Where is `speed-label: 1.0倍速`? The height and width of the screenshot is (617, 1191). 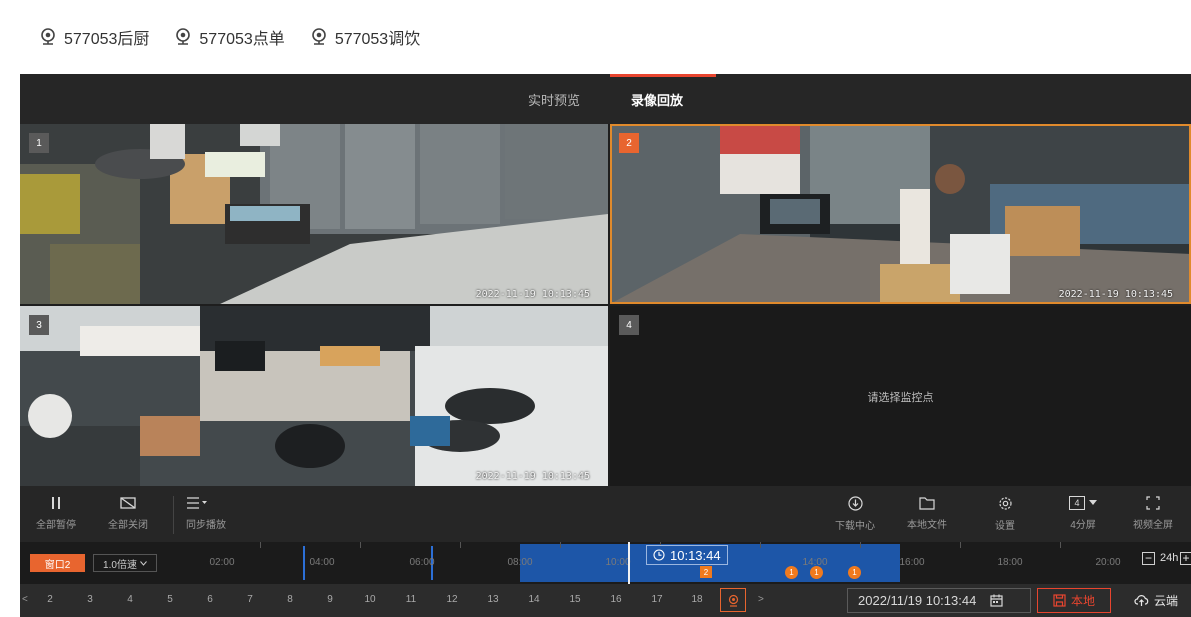 speed-label: 1.0倍速 is located at coordinates (120, 565).